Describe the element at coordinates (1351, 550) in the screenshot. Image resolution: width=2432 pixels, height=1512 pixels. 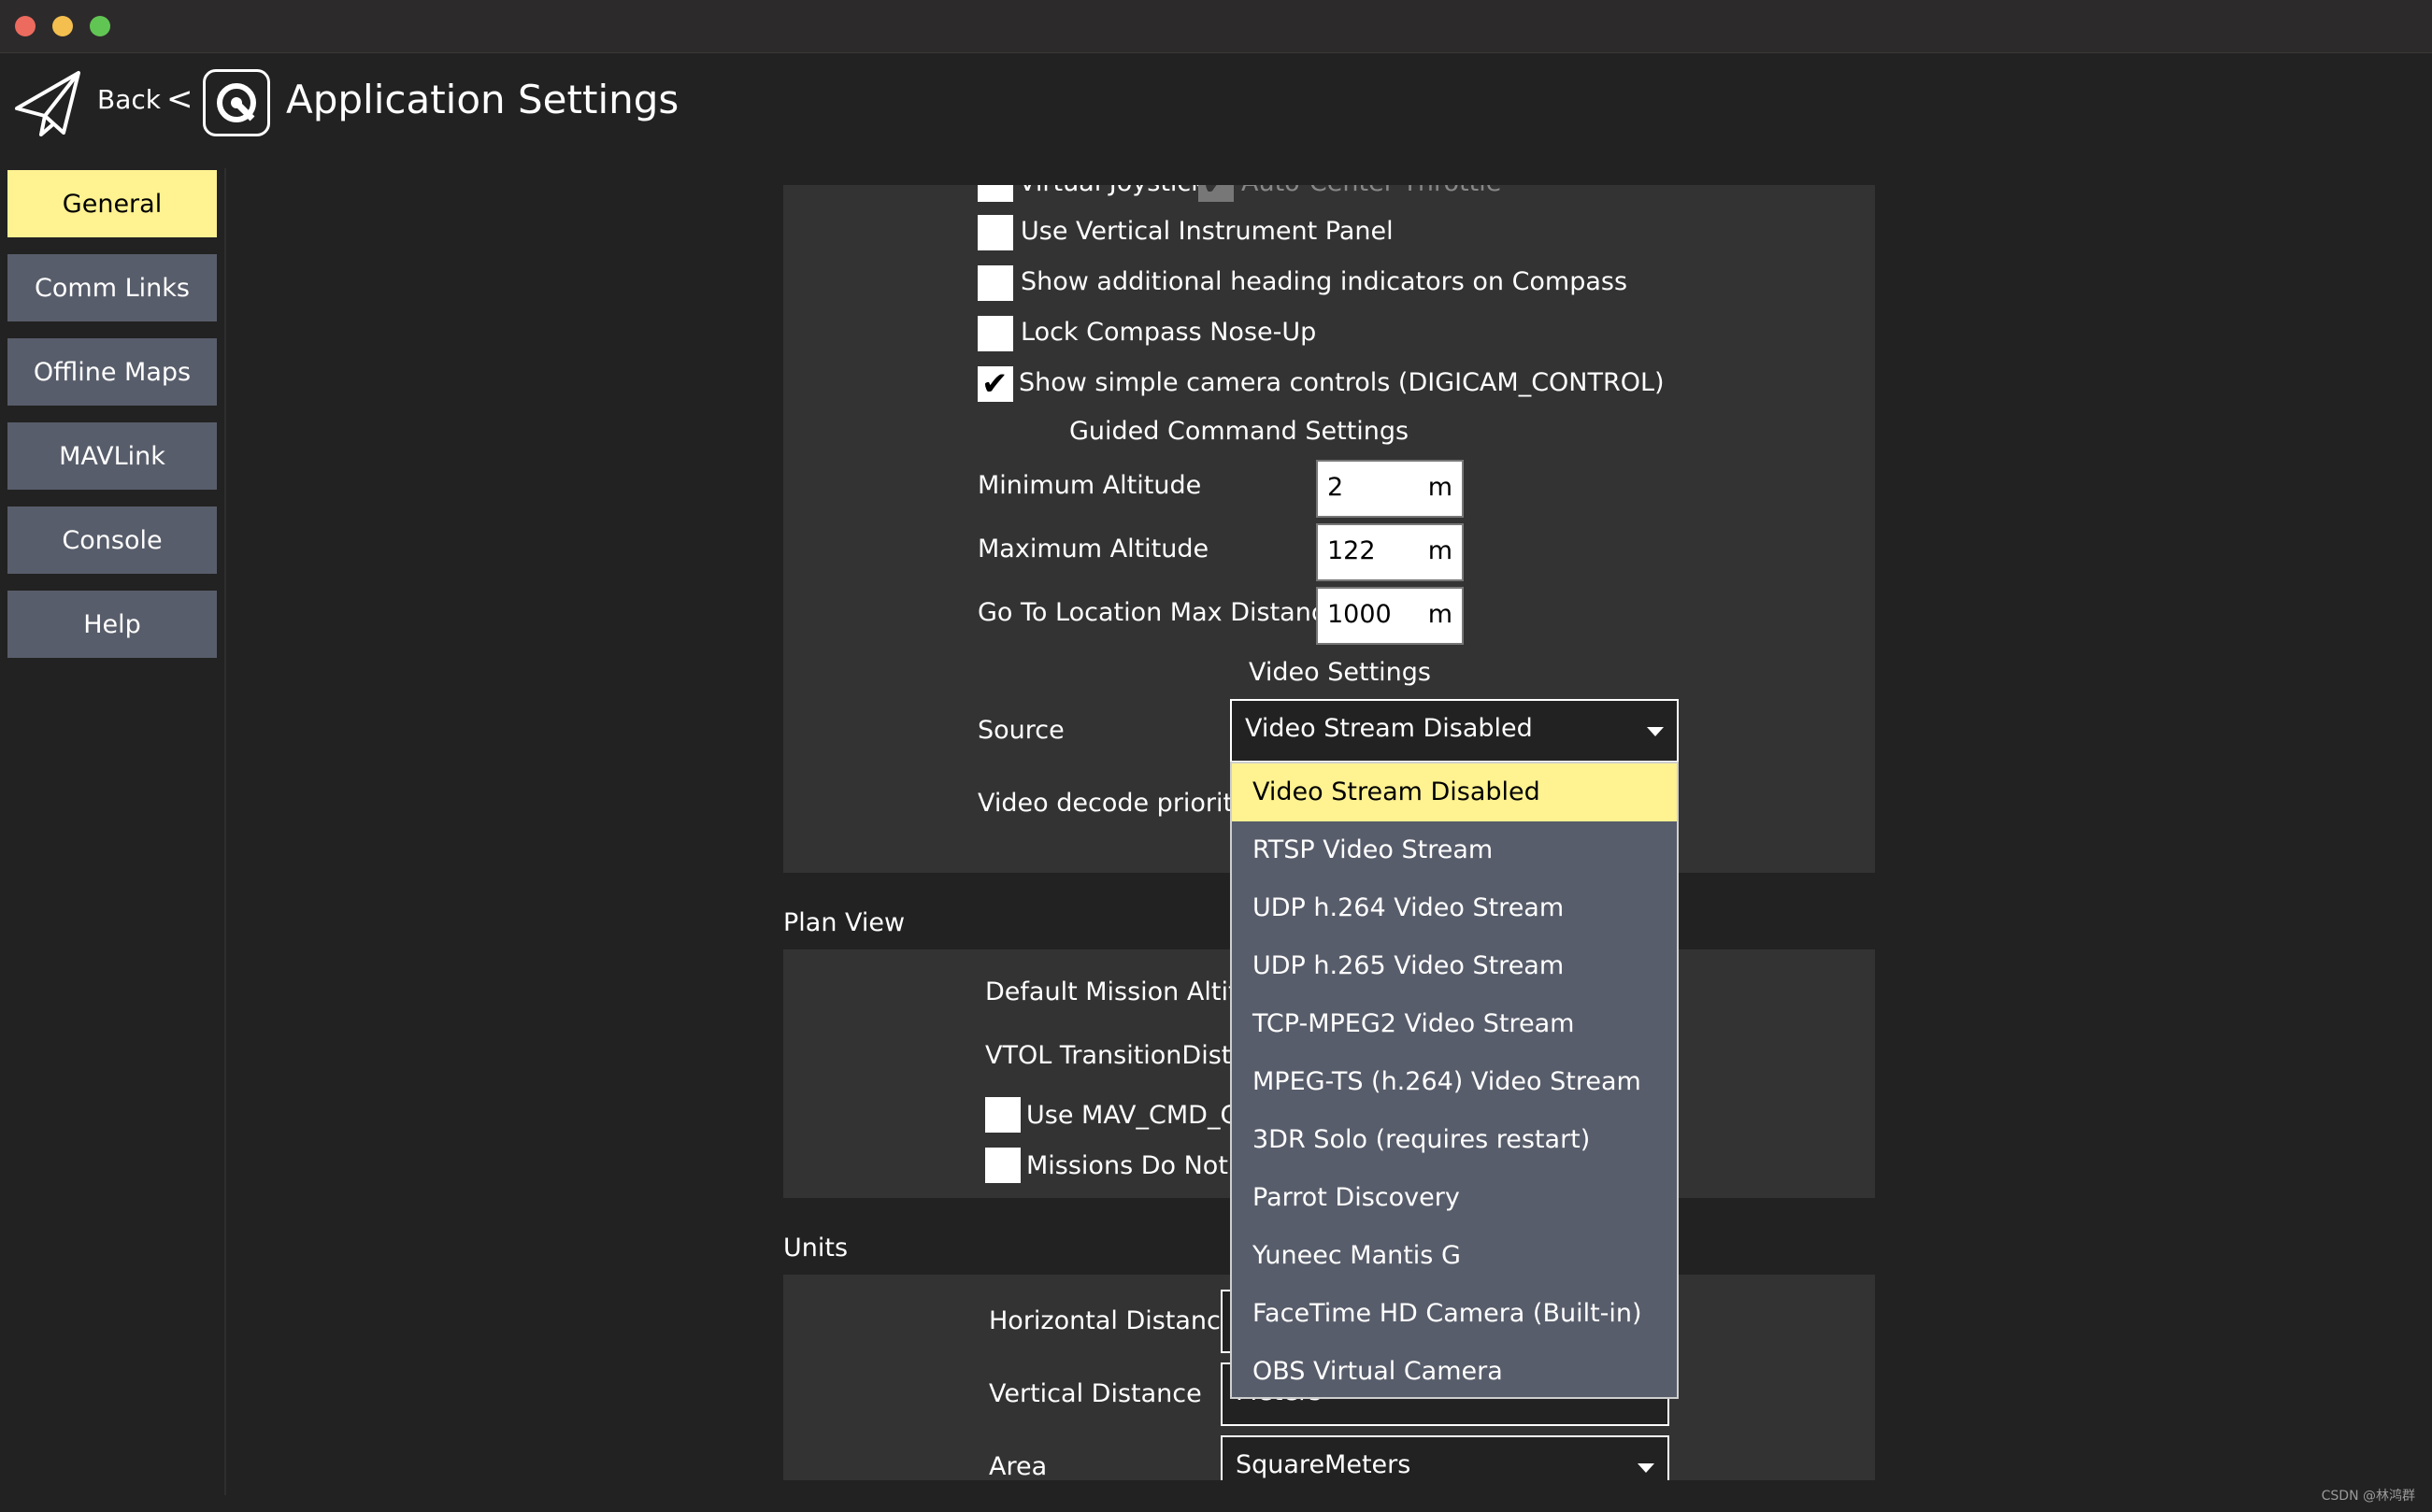
I see `maximum-altitude-value: 122` at that location.